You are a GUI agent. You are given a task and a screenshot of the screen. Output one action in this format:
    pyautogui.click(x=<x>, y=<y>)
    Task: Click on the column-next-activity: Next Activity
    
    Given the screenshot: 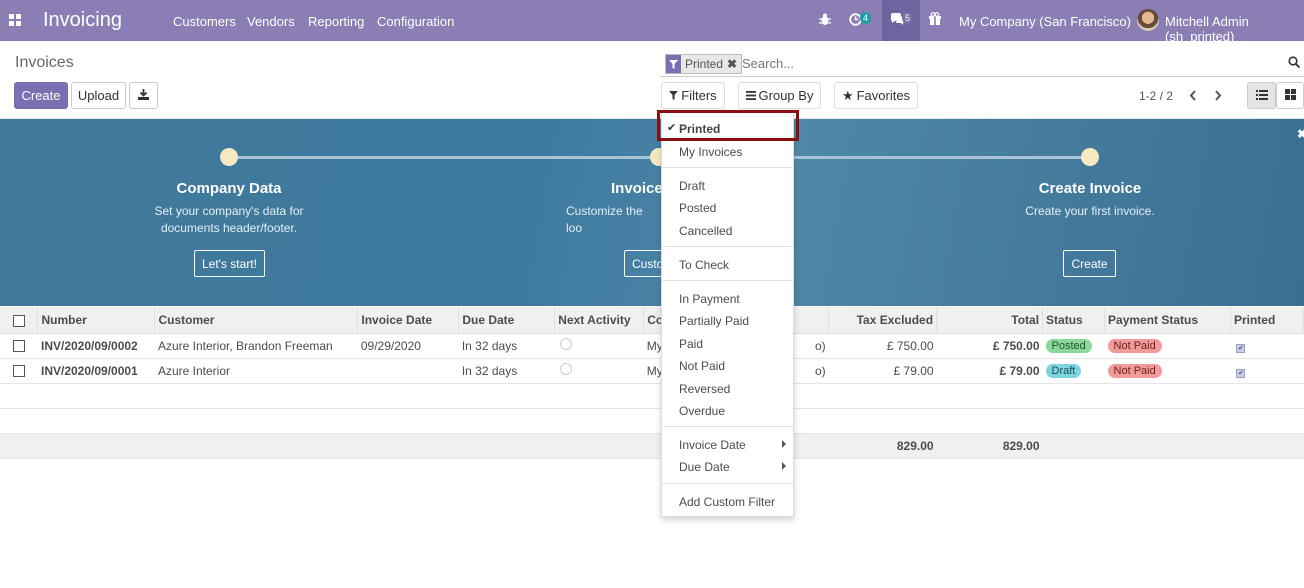 What is the action you would take?
    pyautogui.click(x=599, y=320)
    